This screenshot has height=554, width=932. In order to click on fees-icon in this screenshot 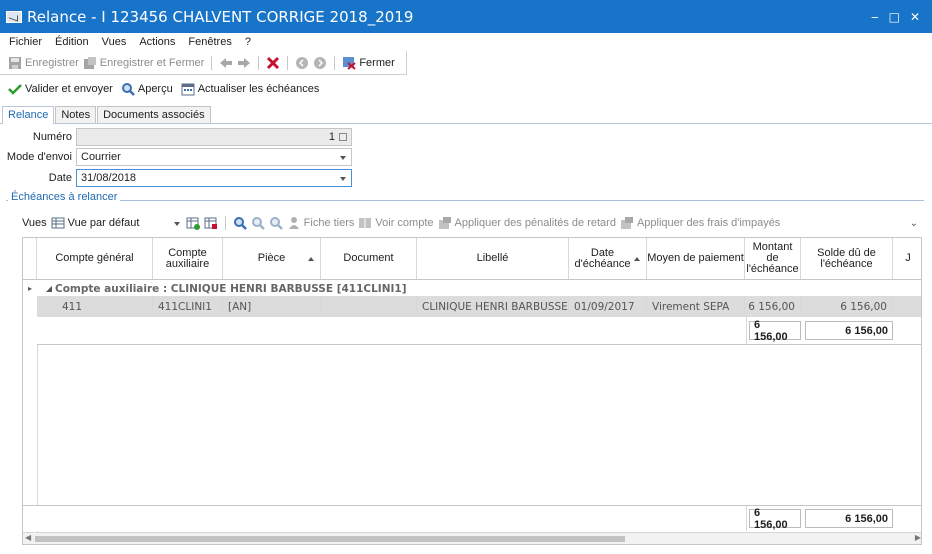, I will do `click(626, 223)`.